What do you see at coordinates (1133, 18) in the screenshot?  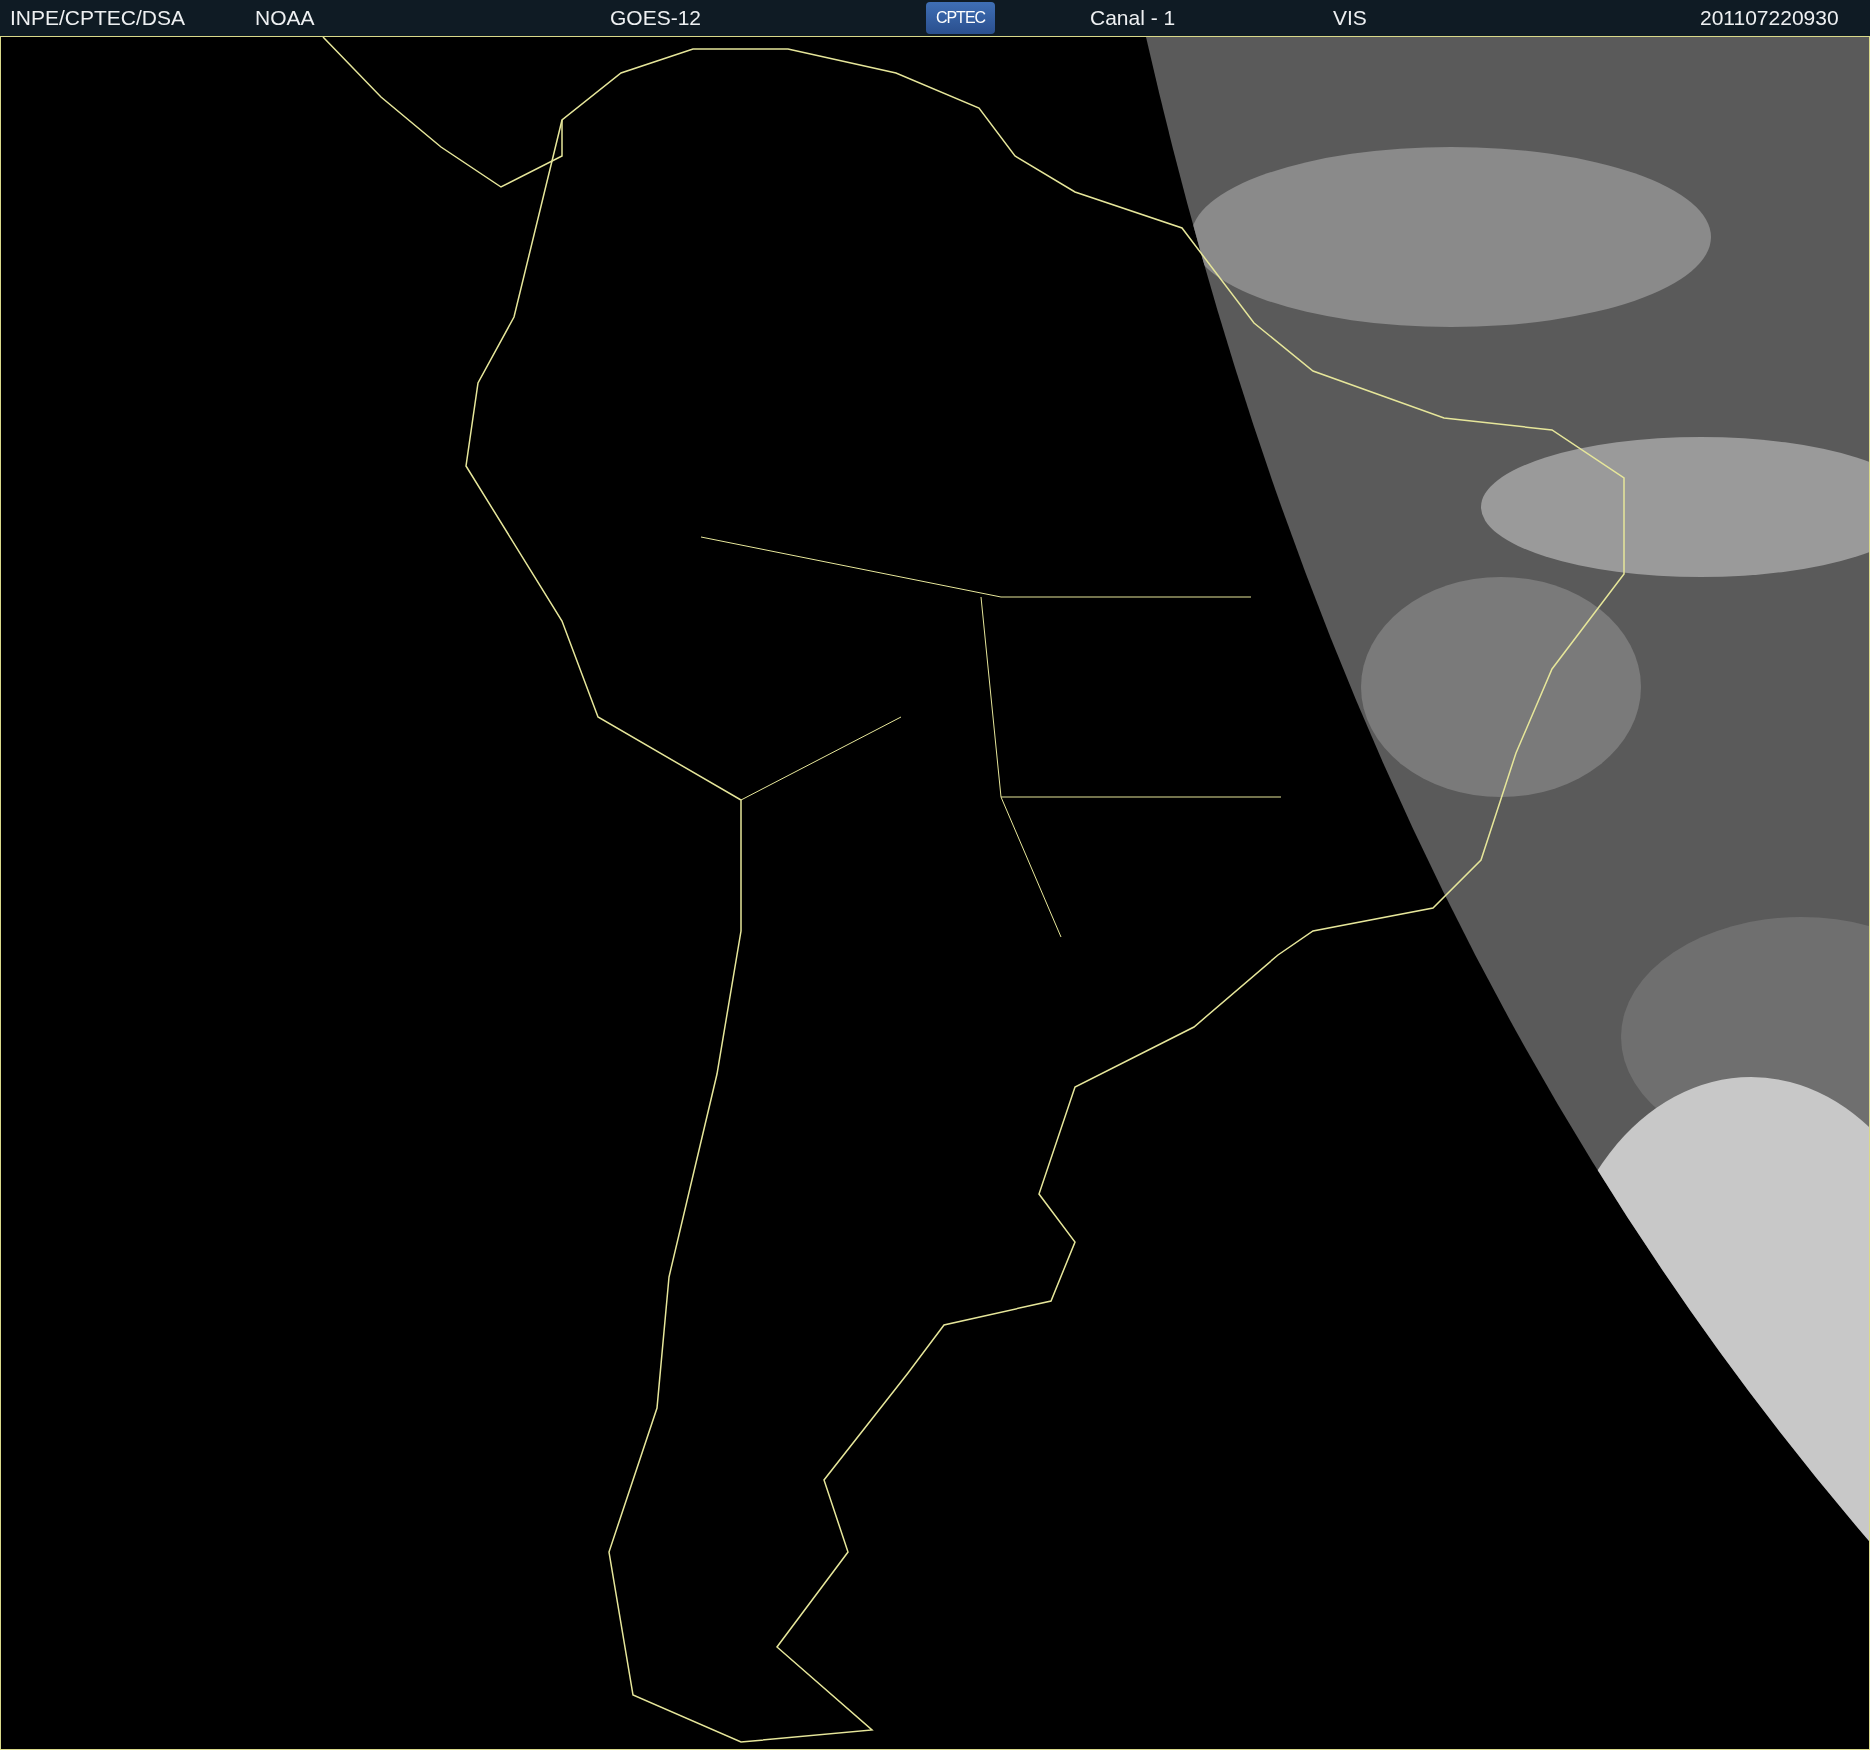 I see `channel-label: Canal - 1` at bounding box center [1133, 18].